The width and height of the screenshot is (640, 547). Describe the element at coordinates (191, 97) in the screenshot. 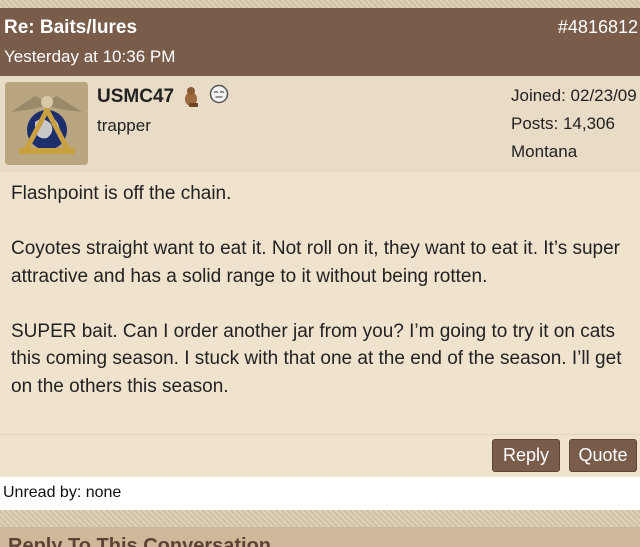

I see `beaver-icon` at that location.